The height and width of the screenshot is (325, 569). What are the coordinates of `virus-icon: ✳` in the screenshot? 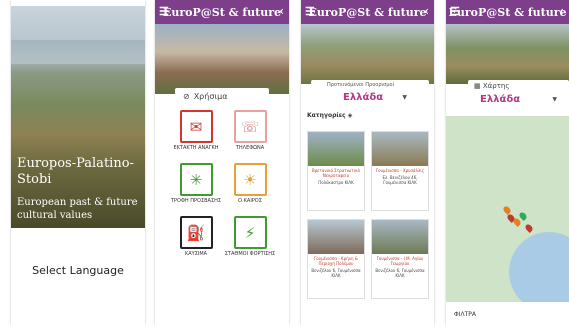 It's located at (196, 179).